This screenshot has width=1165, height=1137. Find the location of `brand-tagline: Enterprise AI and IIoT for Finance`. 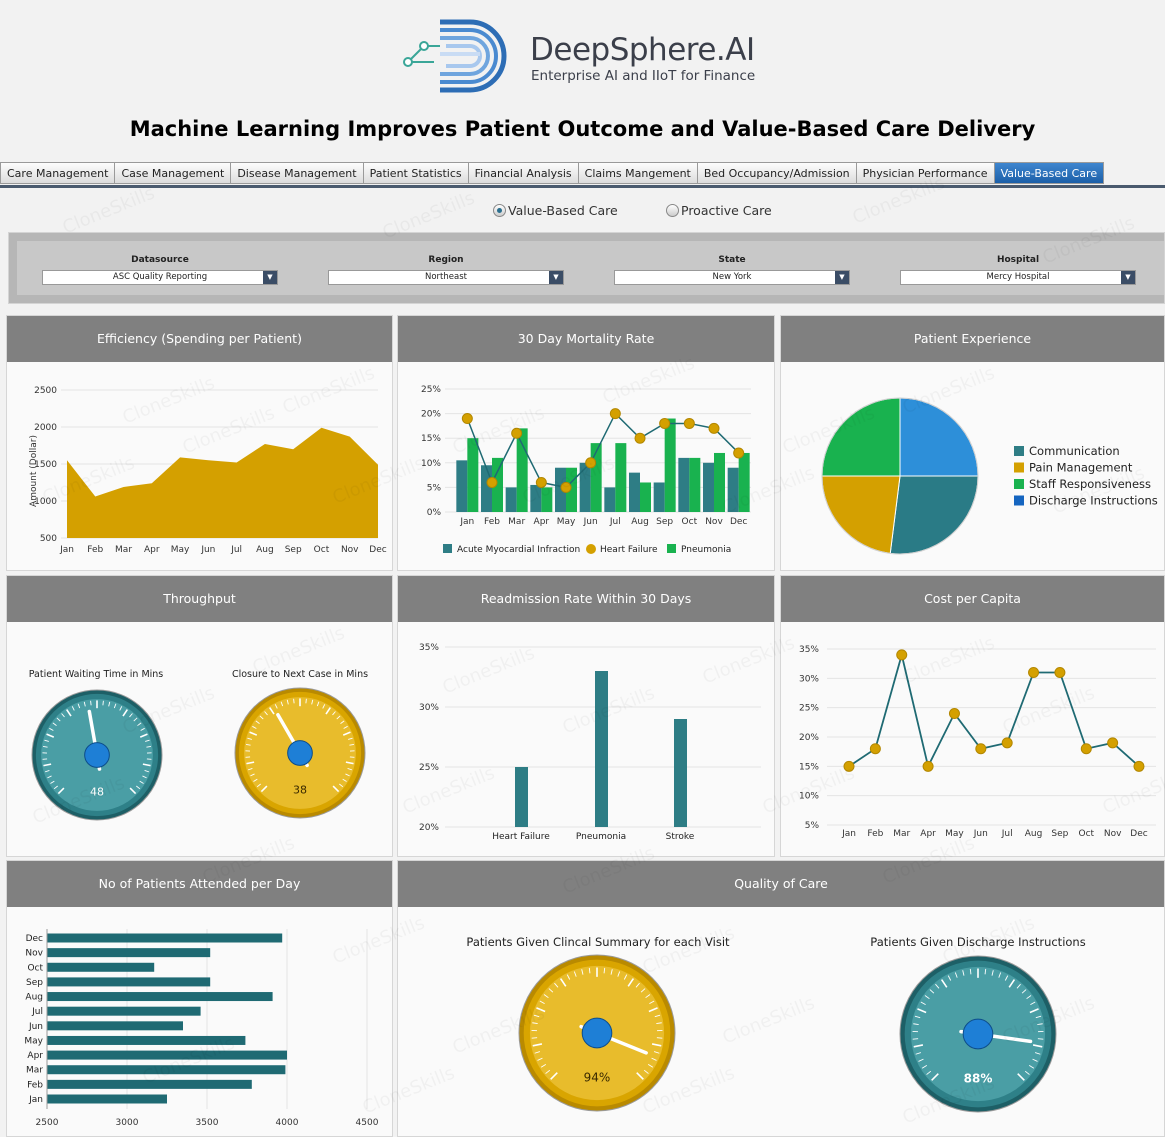

brand-tagline: Enterprise AI and IIoT for Finance is located at coordinates (643, 76).